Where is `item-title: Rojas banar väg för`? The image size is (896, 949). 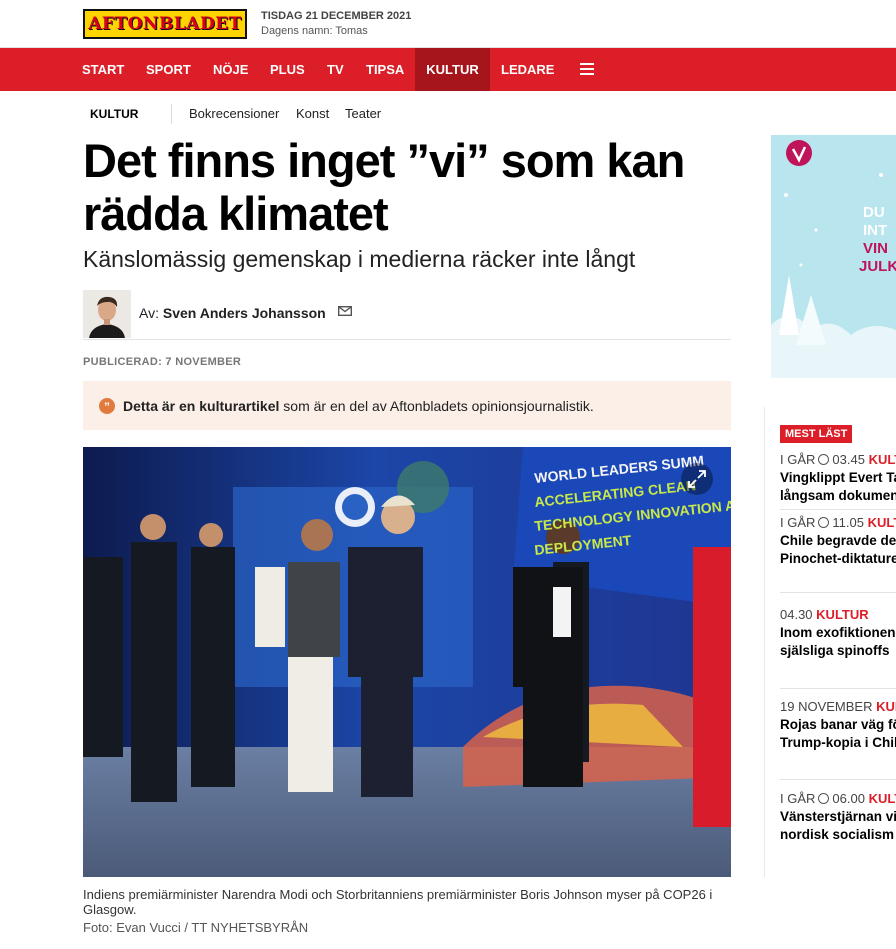
item-title: Rojas banar väg för is located at coordinates (838, 724).